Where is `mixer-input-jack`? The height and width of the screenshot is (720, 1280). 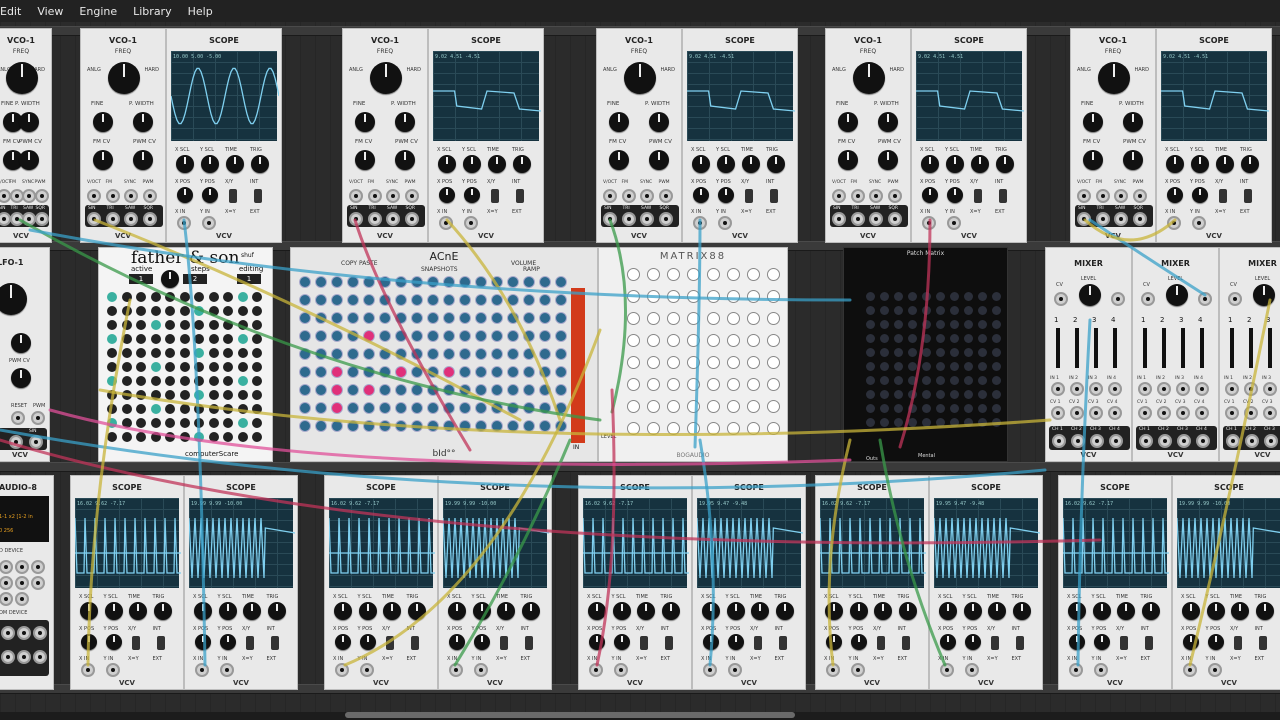
mixer-input-jack is located at coordinates (1270, 389).